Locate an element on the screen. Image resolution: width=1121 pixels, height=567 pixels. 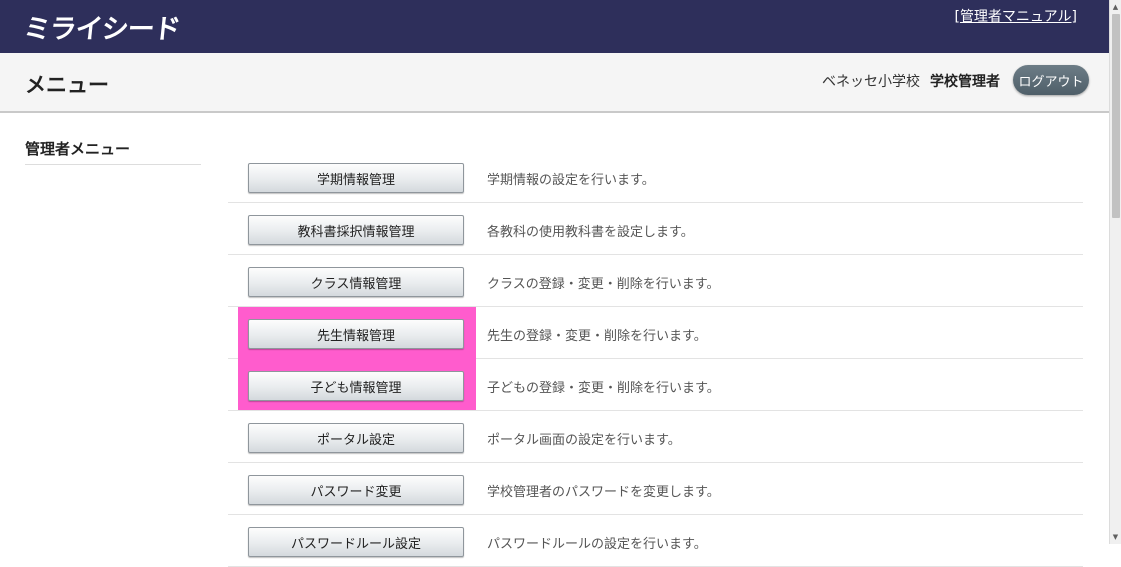
student-info-button: 子ども情報管理 is located at coordinates (356, 386).